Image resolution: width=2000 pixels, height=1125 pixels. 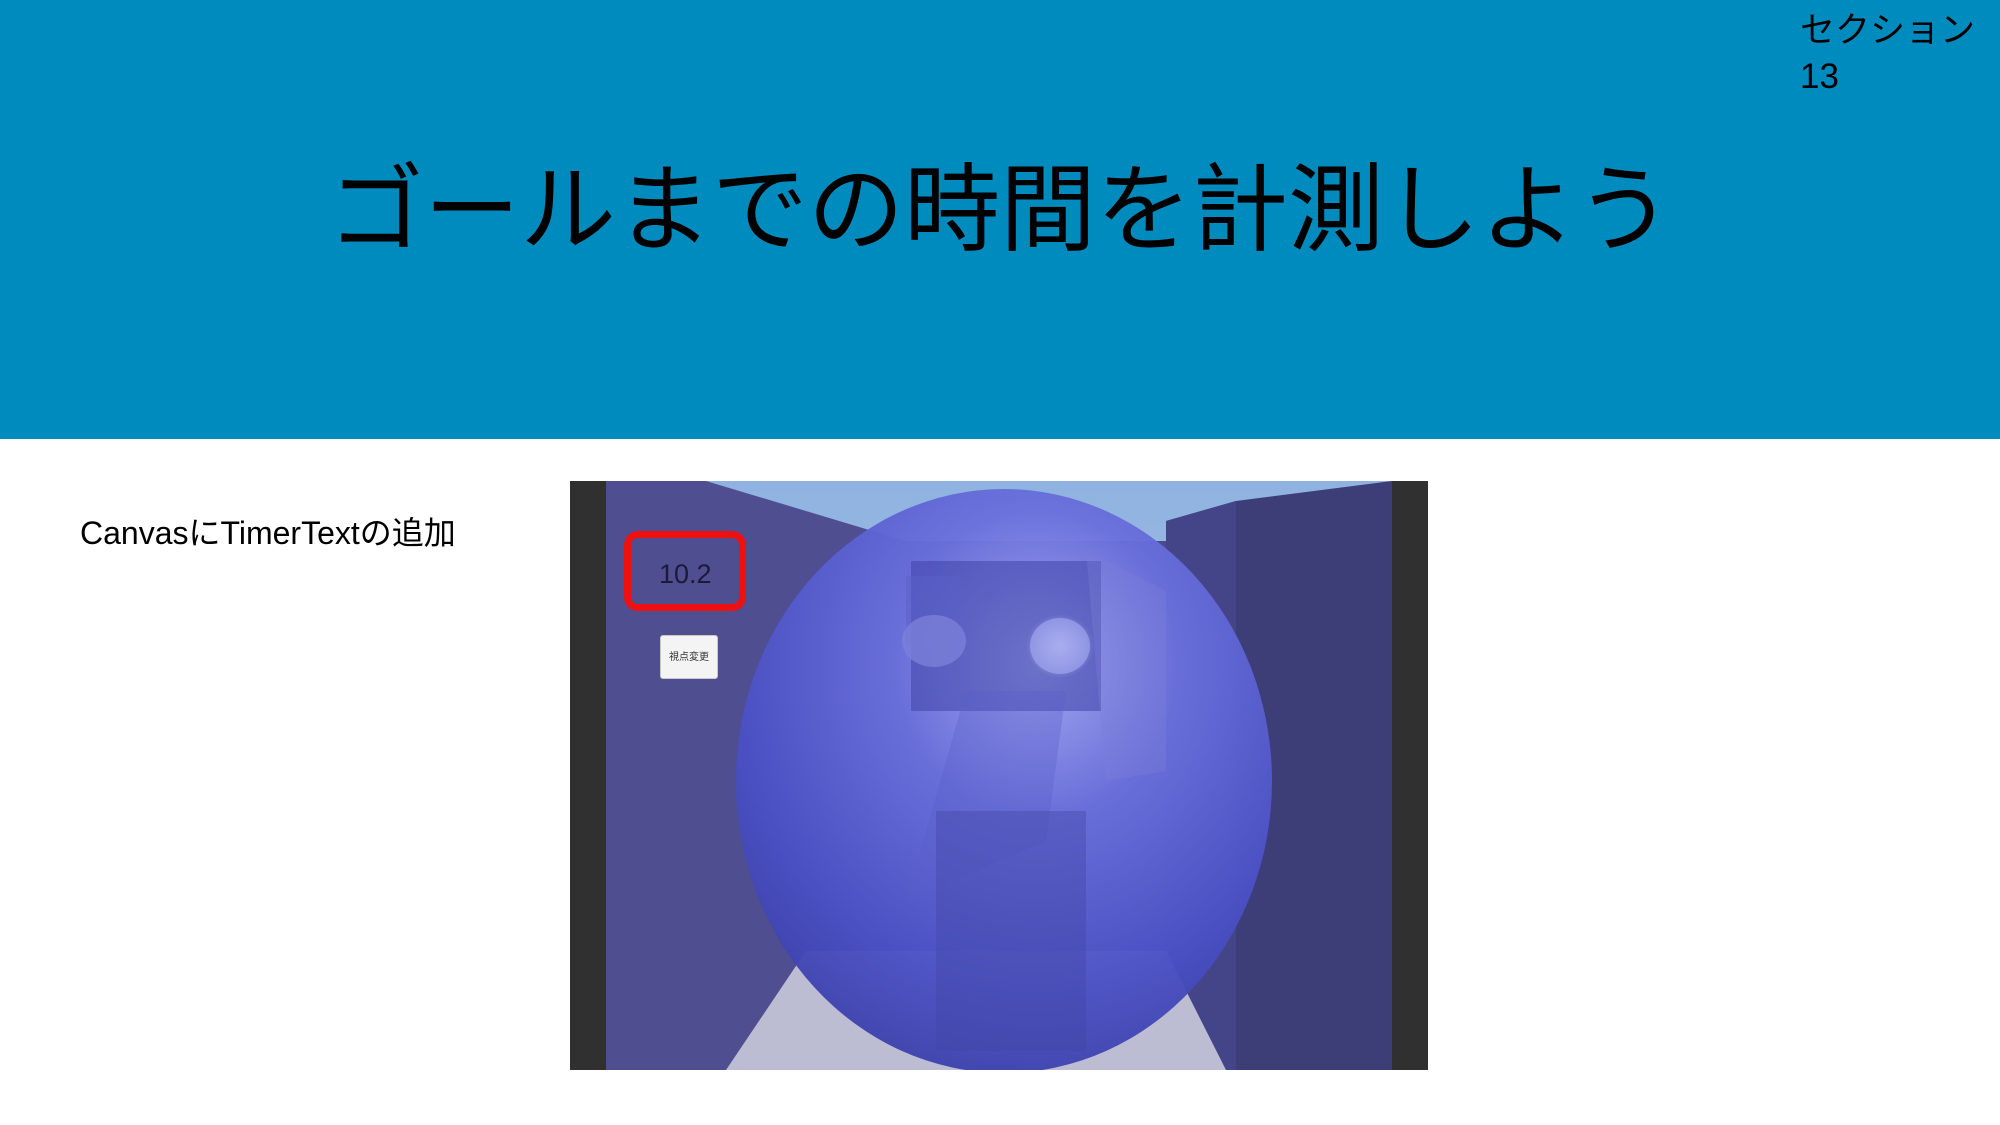 What do you see at coordinates (689, 657) in the screenshot?
I see `change-view-button: 視点変更` at bounding box center [689, 657].